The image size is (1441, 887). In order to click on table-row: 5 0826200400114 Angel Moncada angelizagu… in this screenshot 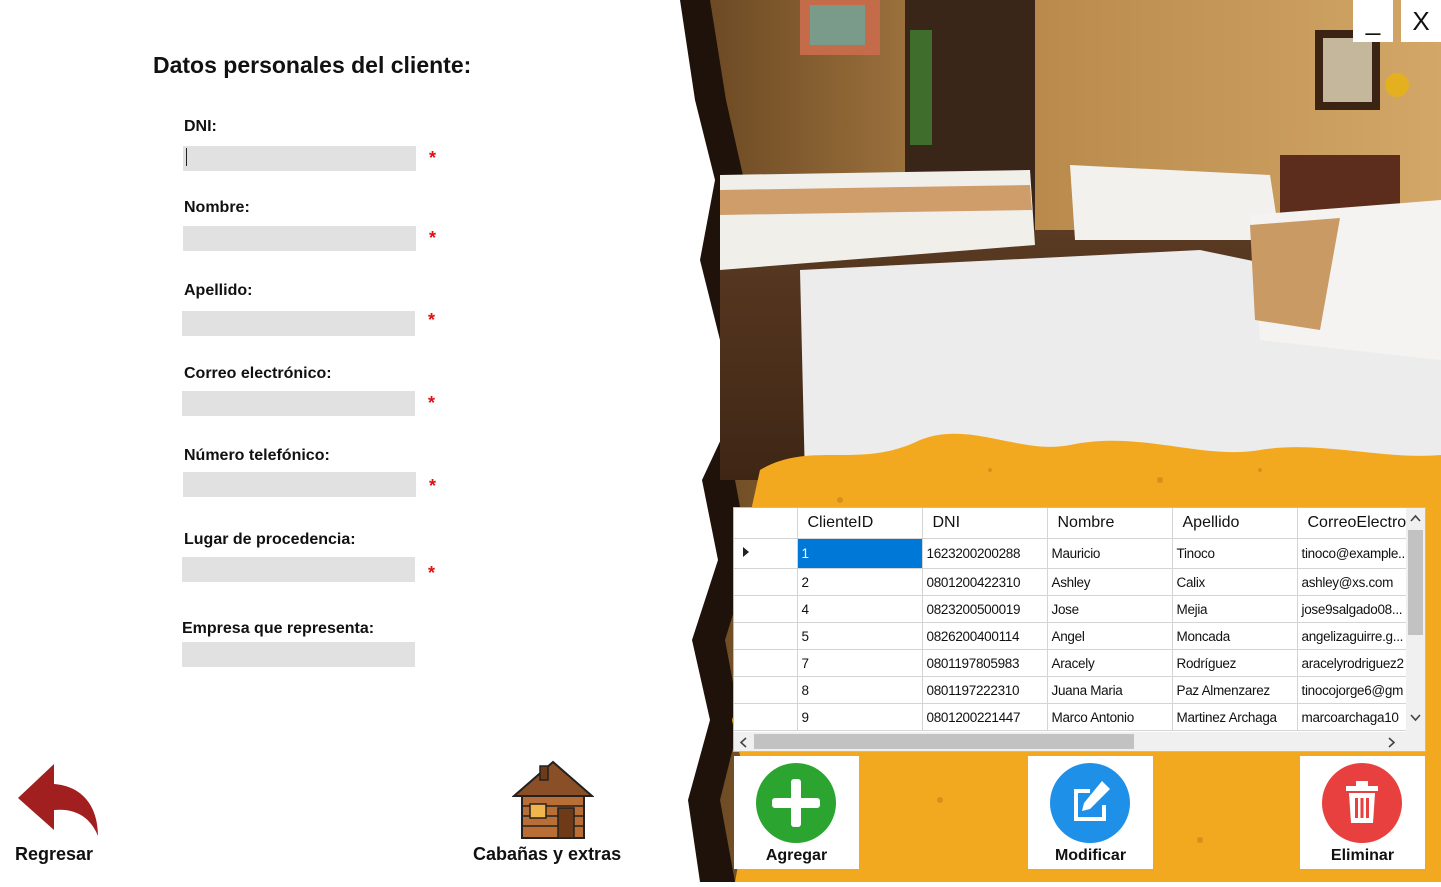, I will do `click(1072, 636)`.